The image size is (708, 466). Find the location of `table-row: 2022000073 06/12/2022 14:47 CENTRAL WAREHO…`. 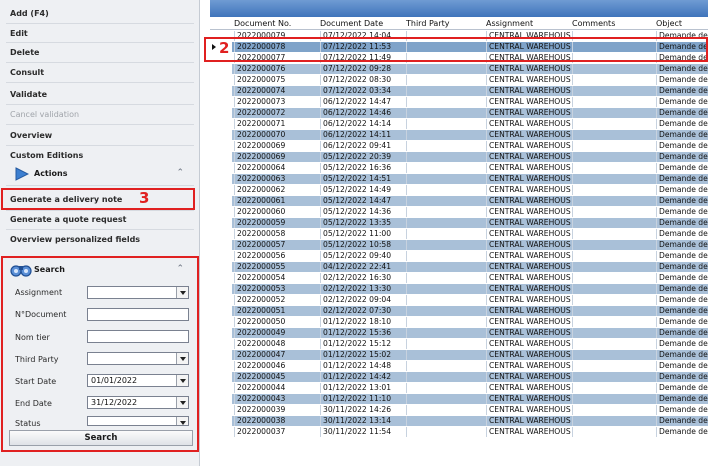

table-row: 2022000073 06/12/2022 14:47 CENTRAL WAREHO… is located at coordinates (470, 102).